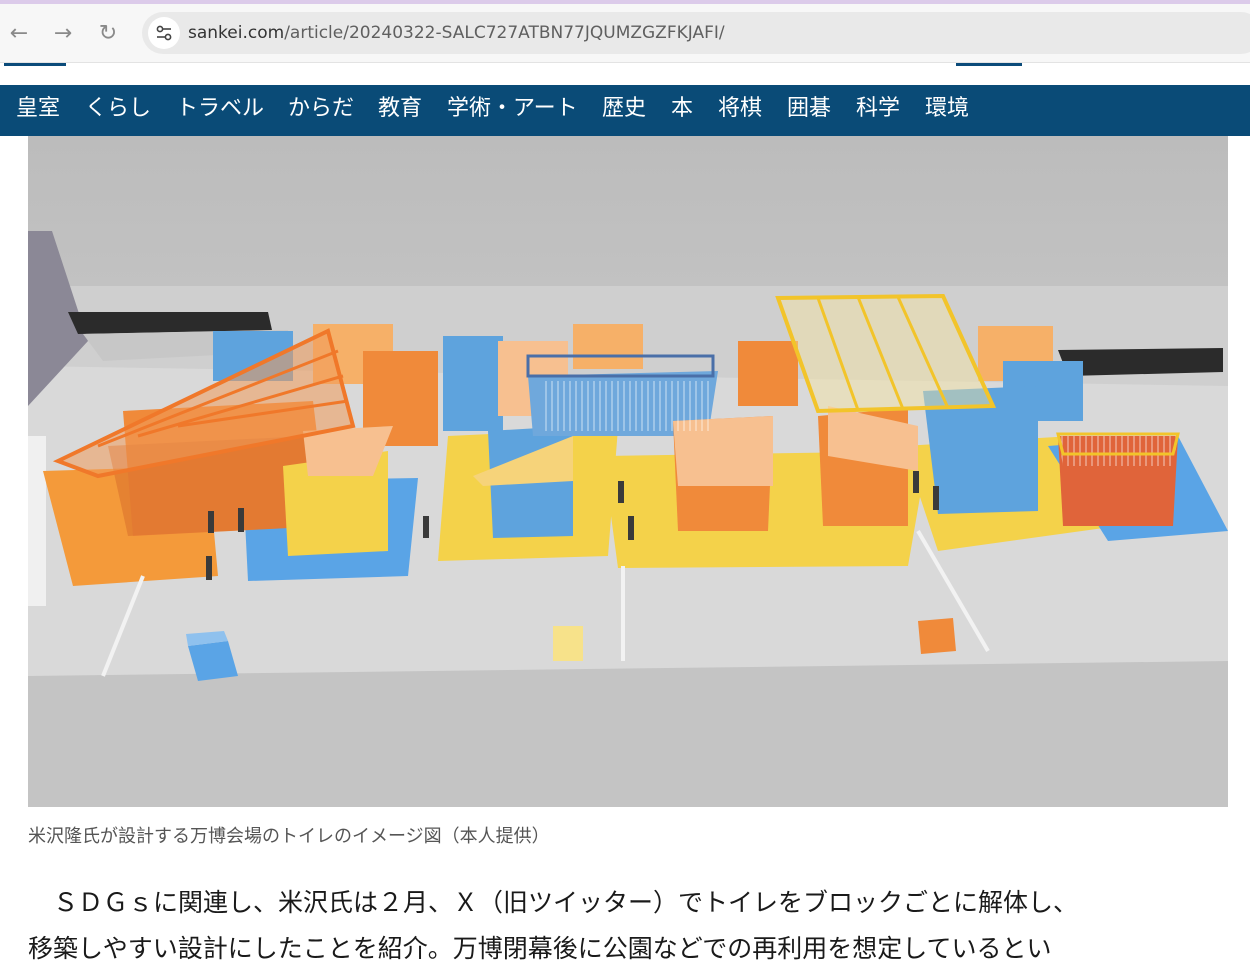 This screenshot has height=974, width=1250. What do you see at coordinates (19, 34) in the screenshot?
I see `back-icon: ←` at bounding box center [19, 34].